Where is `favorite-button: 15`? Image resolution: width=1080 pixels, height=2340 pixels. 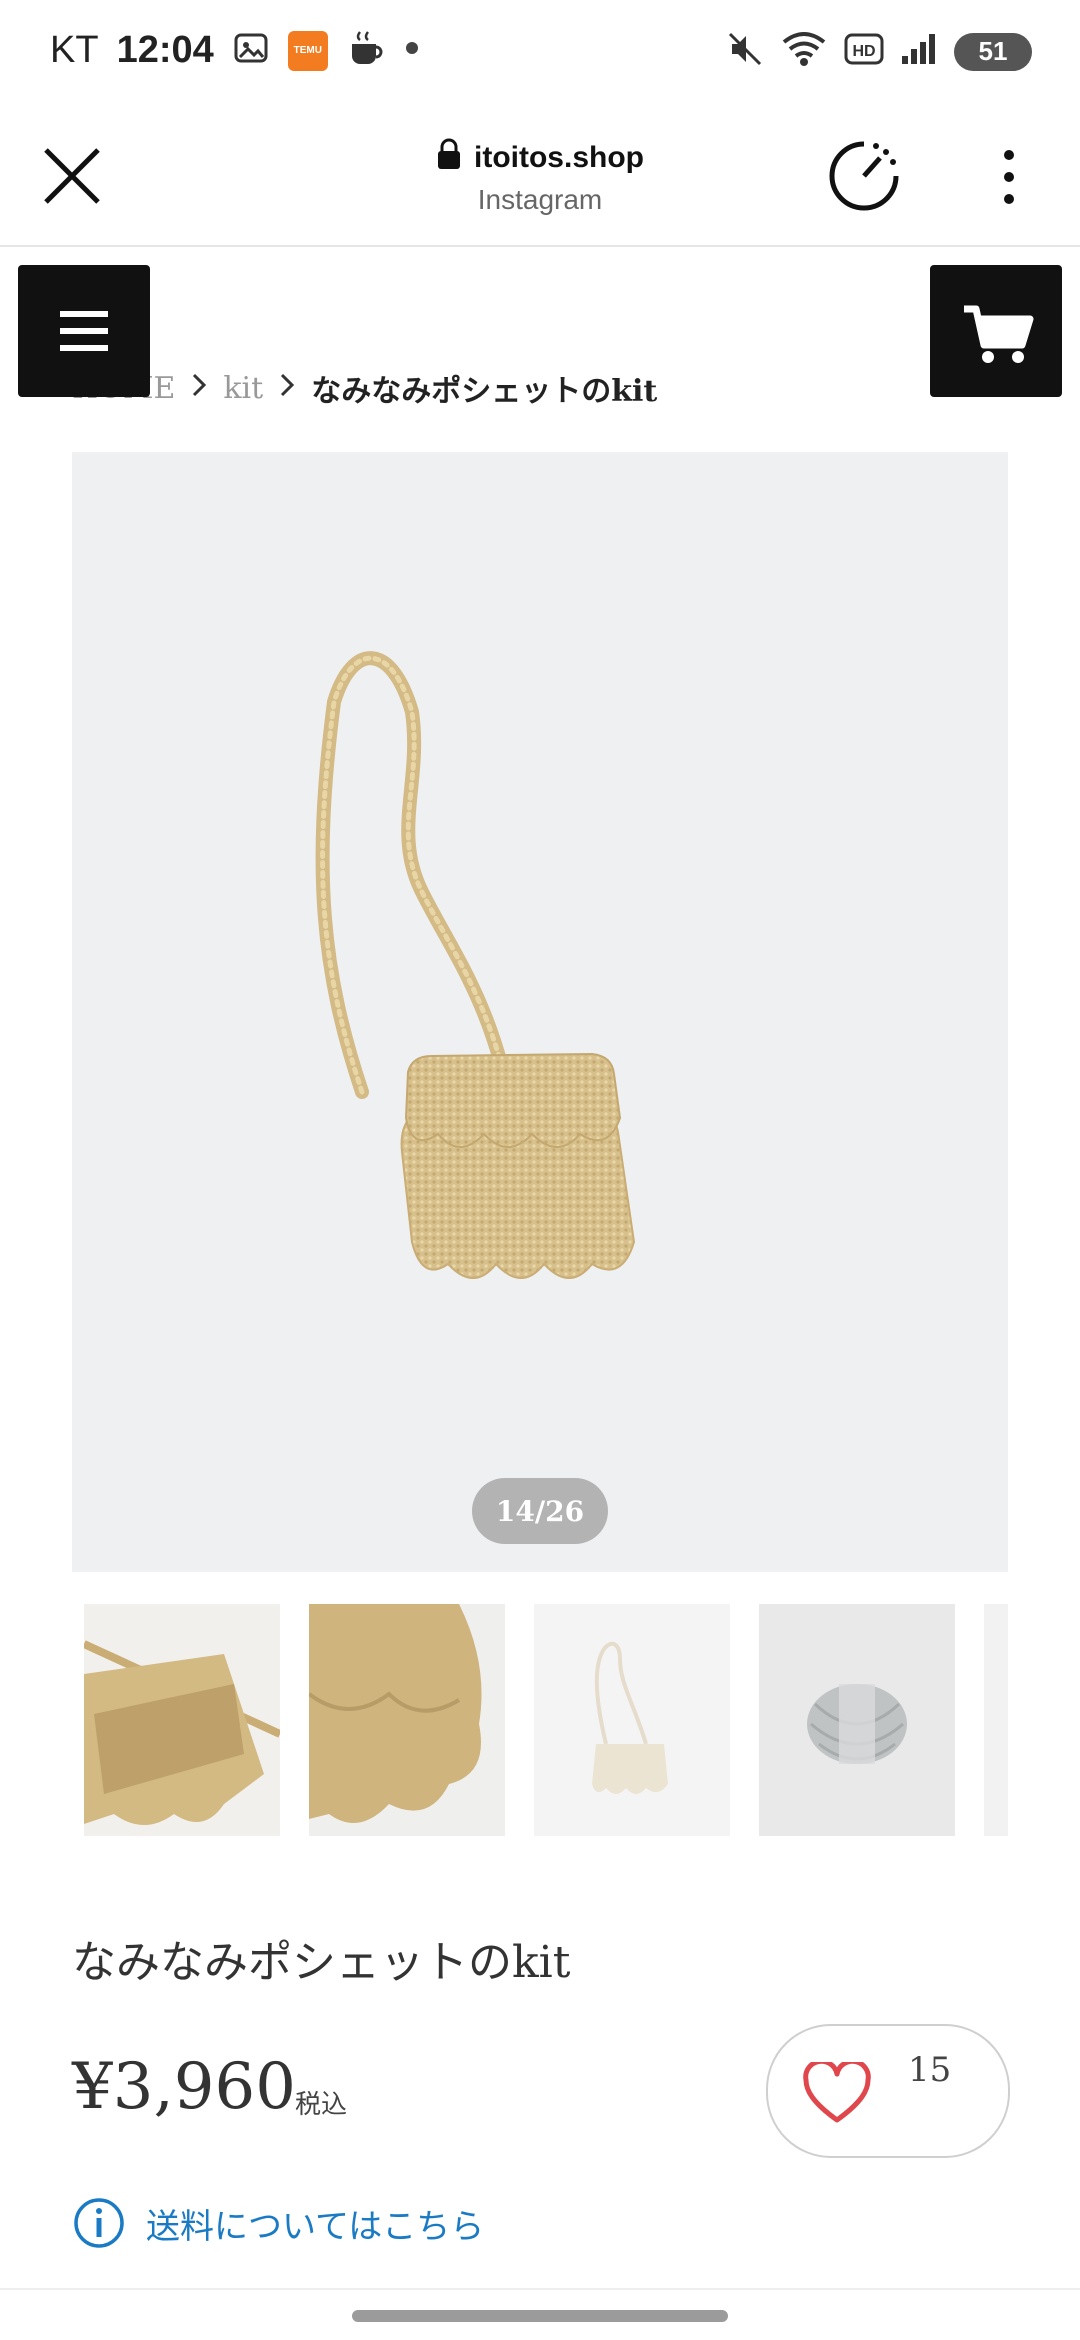
favorite-button: 15 is located at coordinates (888, 2091).